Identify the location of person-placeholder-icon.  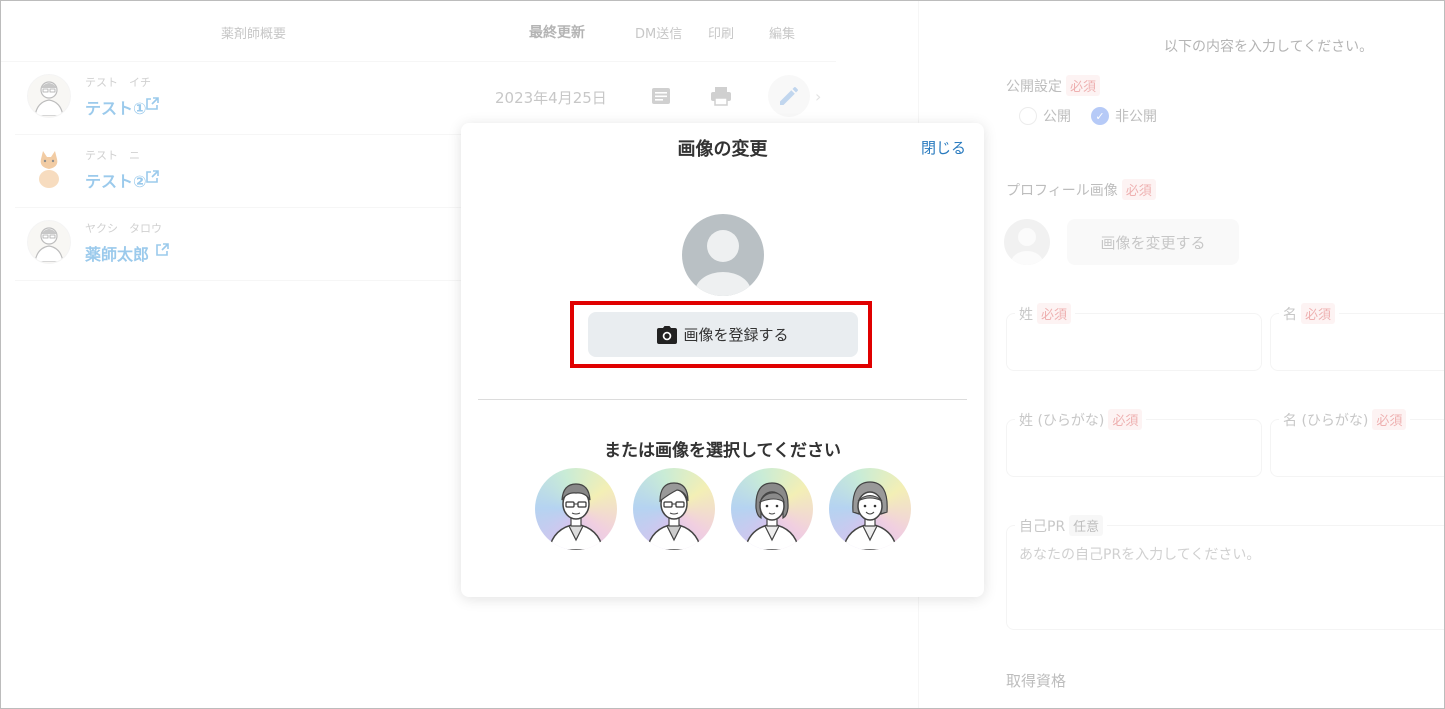
(723, 263).